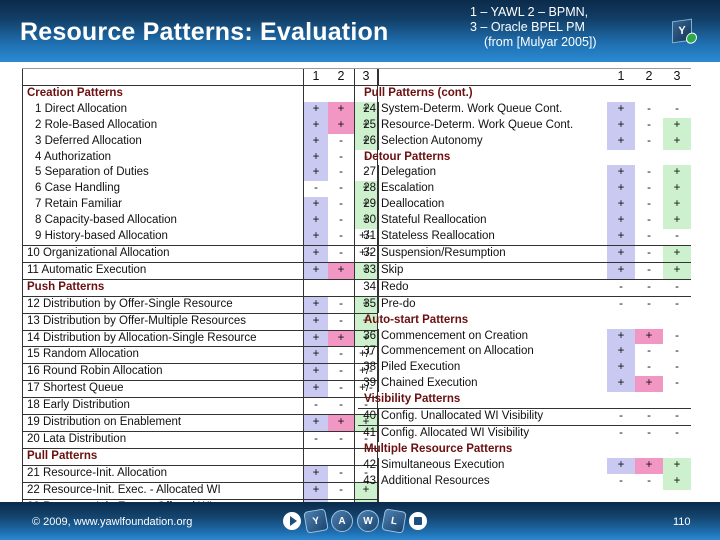  What do you see at coordinates (112, 522) in the screenshot?
I see `copyright-text: © 2009, www.yawlfoundation.org` at bounding box center [112, 522].